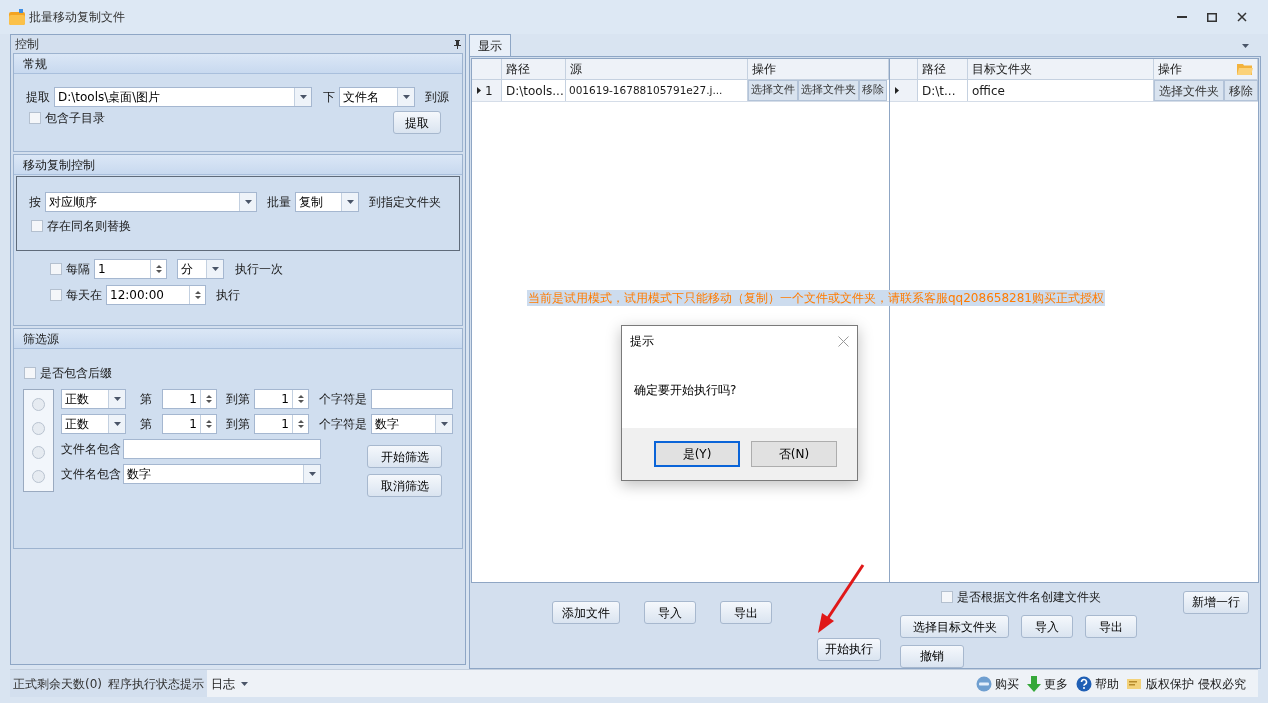 The width and height of the screenshot is (1268, 703). What do you see at coordinates (1002, 69) in the screenshot?
I see `column-header: 目标文件夹` at bounding box center [1002, 69].